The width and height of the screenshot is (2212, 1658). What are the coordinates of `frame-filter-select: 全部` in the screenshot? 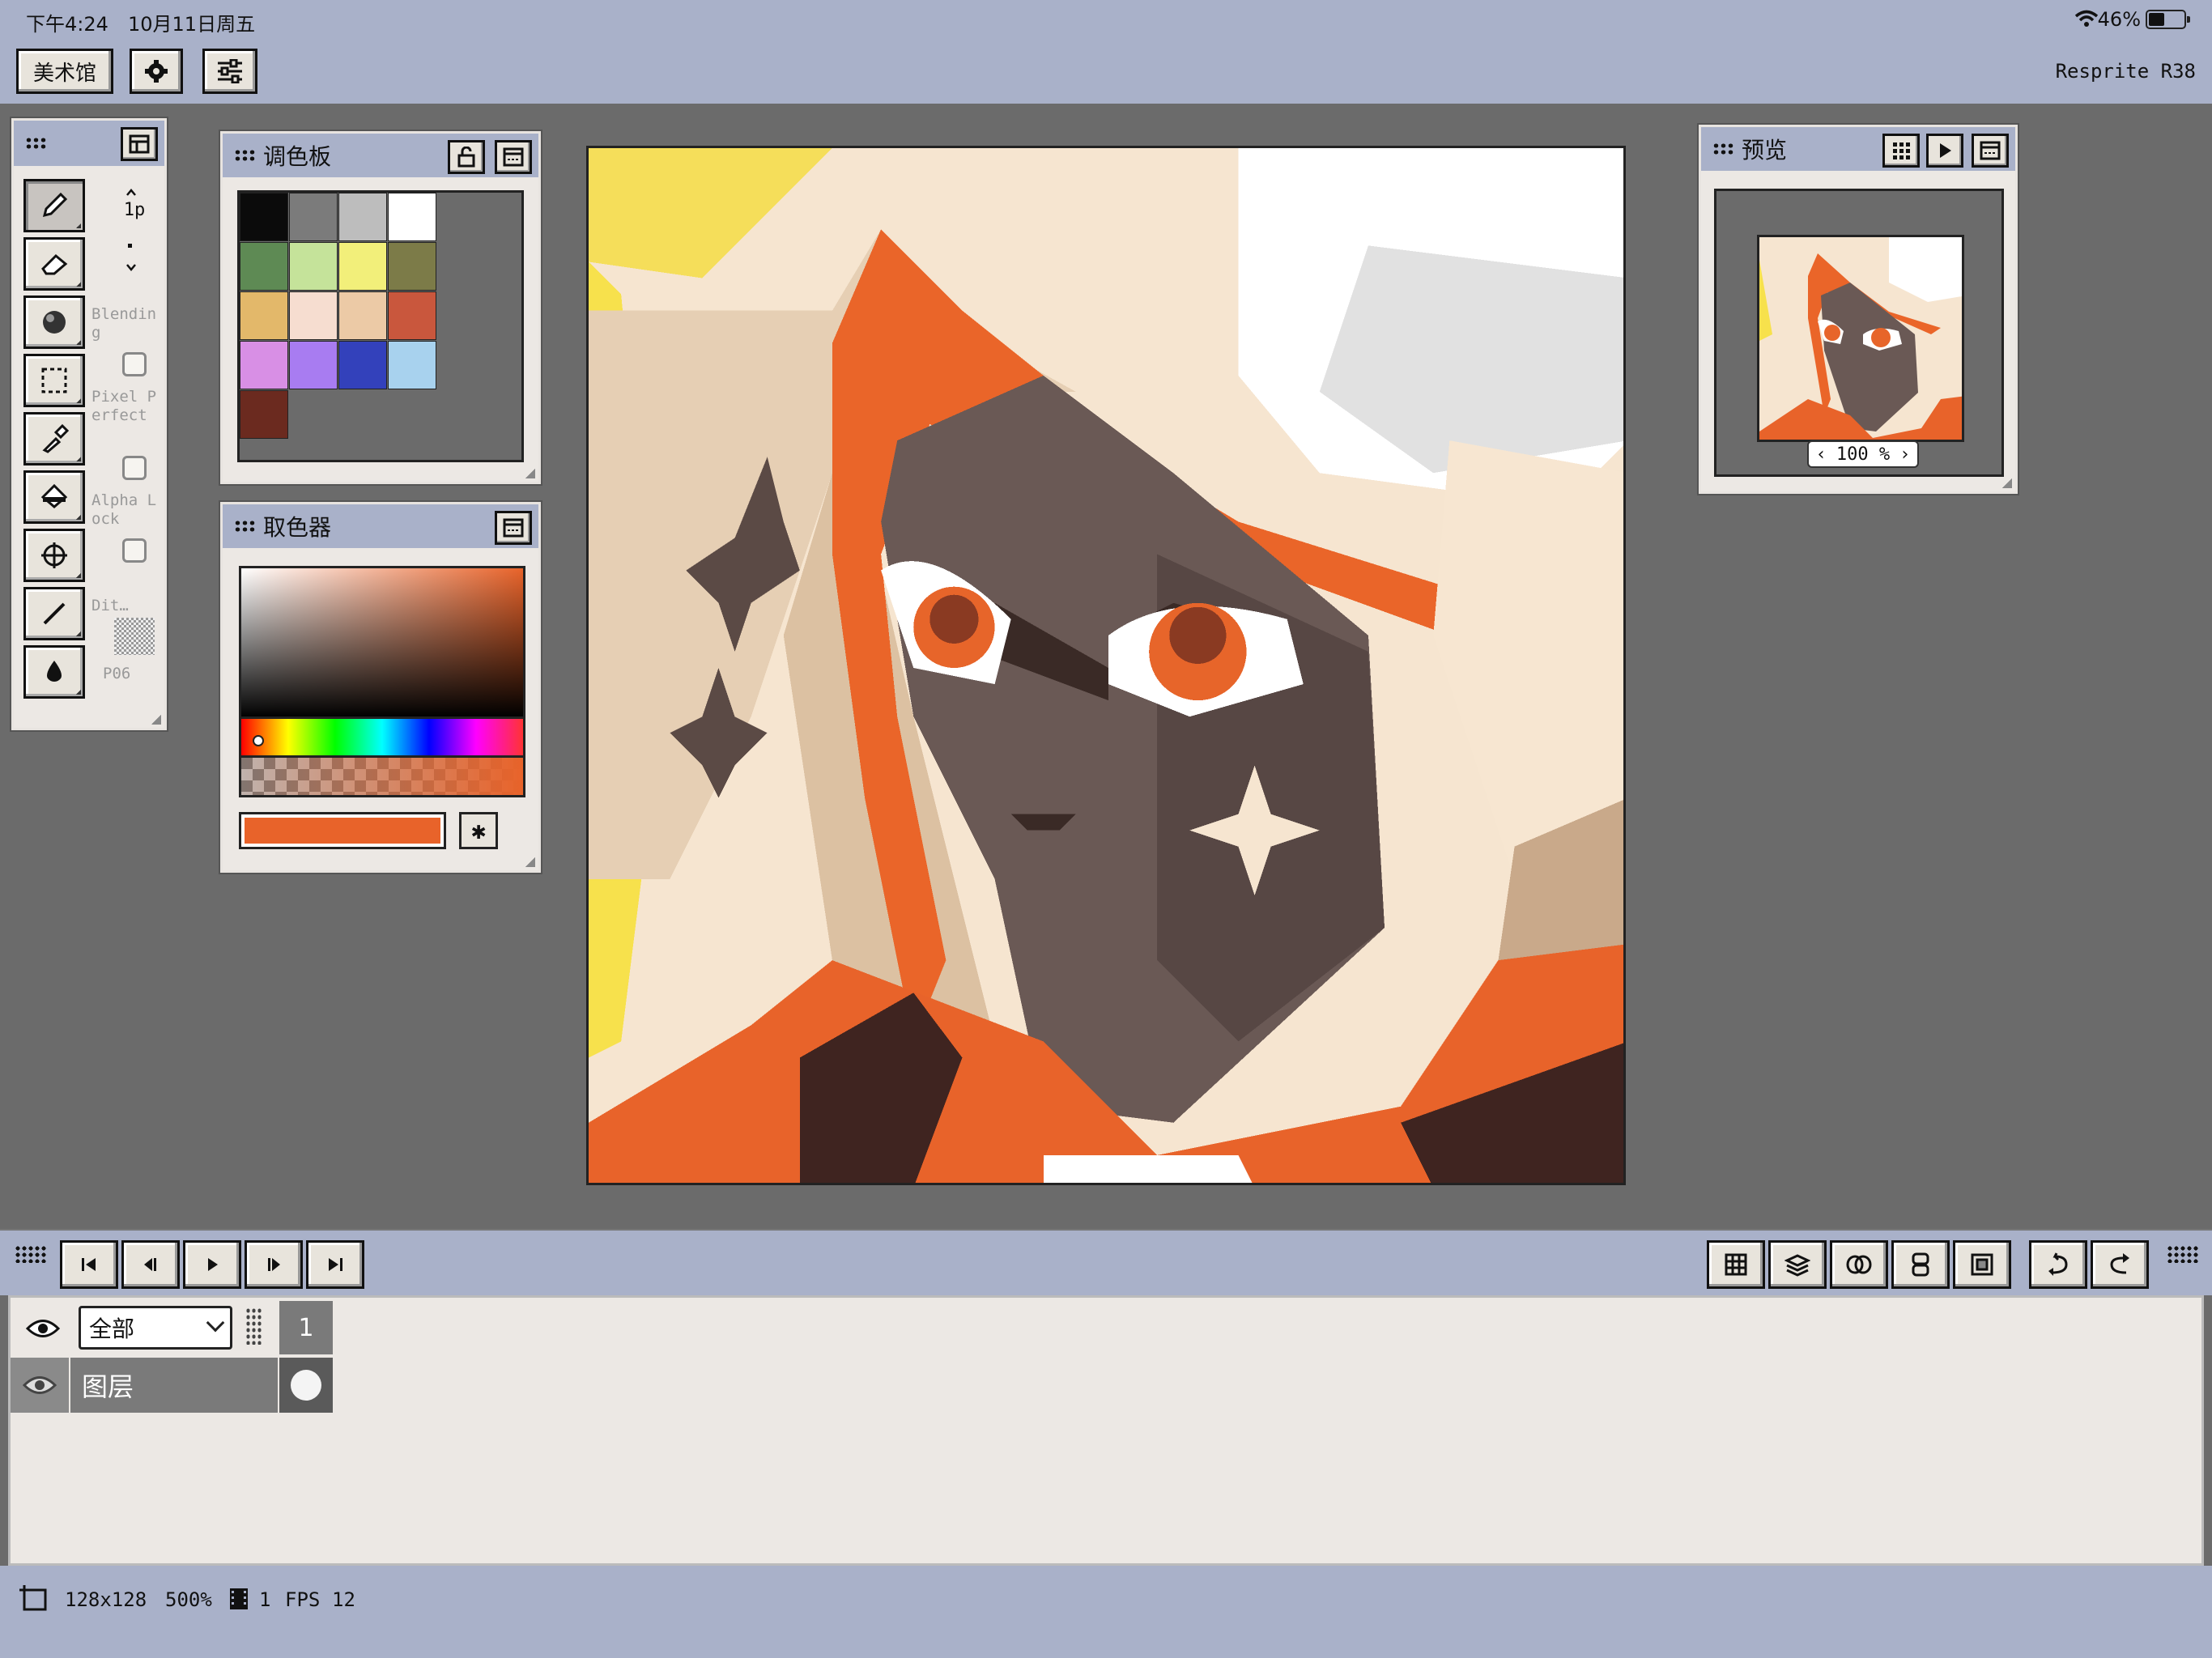 It's located at (156, 1328).